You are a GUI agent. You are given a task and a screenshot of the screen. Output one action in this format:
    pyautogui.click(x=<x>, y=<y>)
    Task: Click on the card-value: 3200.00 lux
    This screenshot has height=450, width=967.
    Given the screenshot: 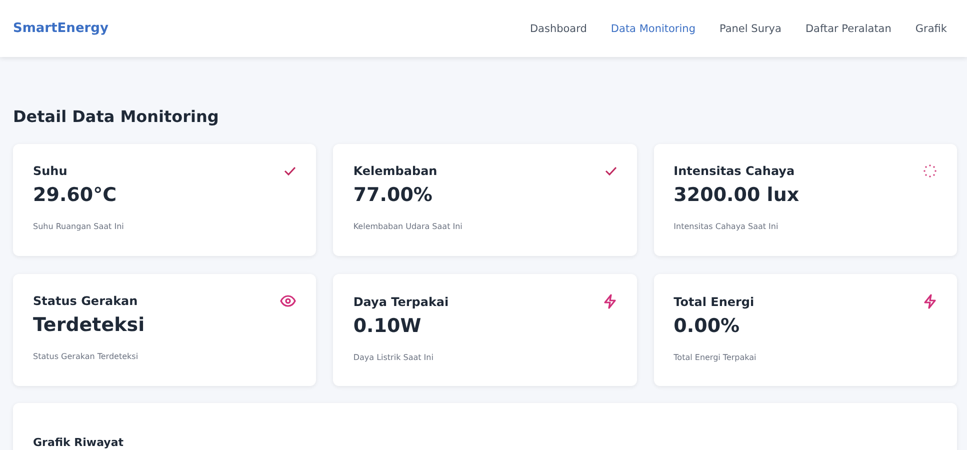 What is the action you would take?
    pyautogui.click(x=737, y=195)
    